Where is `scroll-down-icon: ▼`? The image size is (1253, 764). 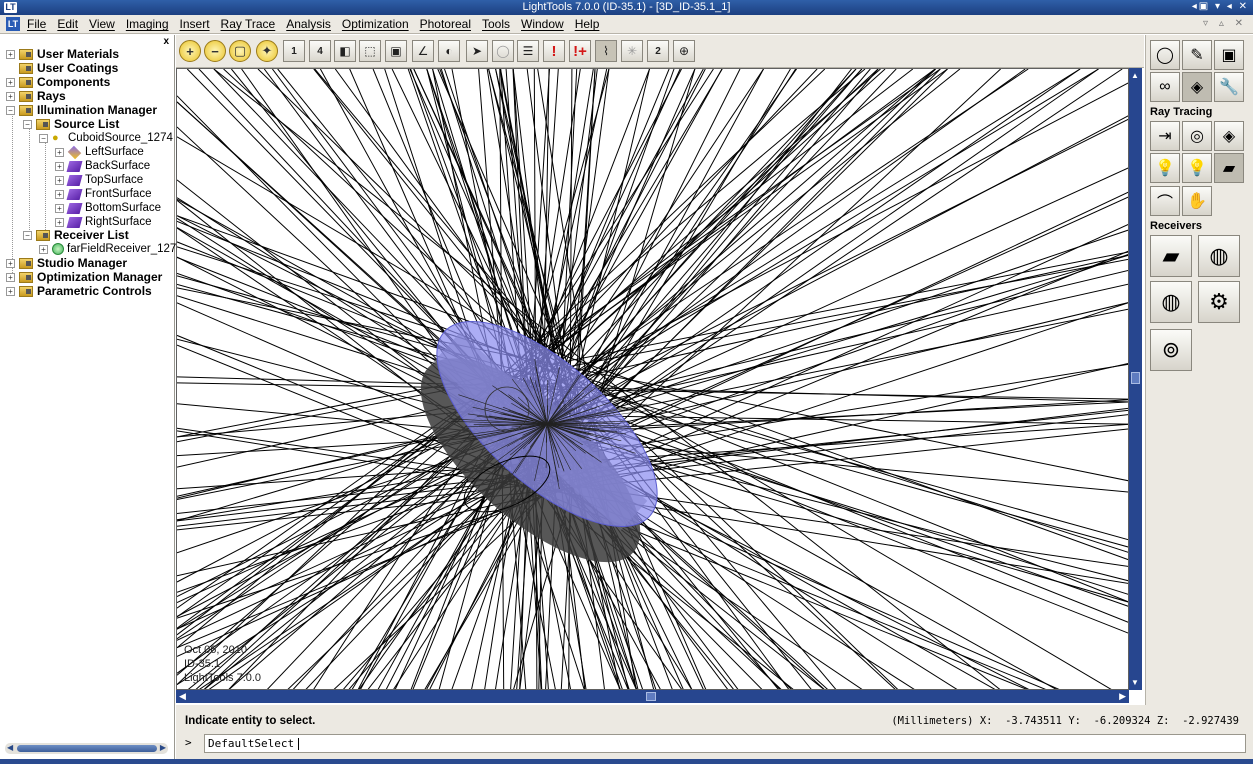 scroll-down-icon: ▼ is located at coordinates (1135, 682).